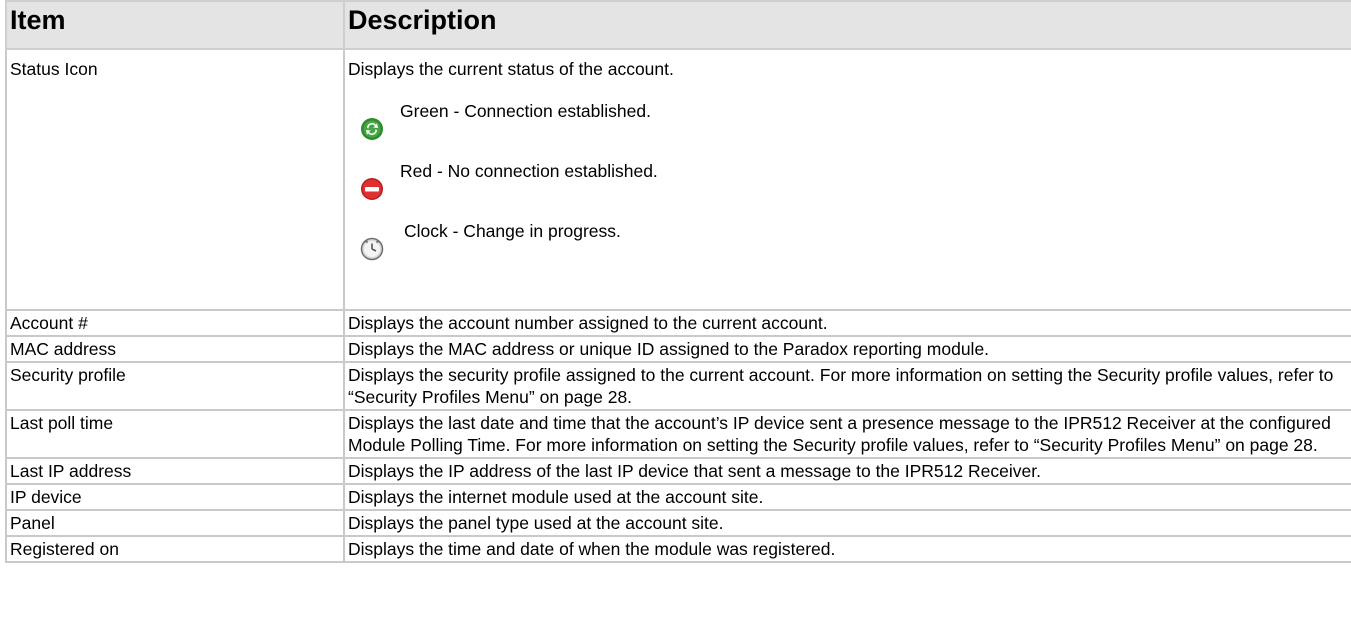 The width and height of the screenshot is (1351, 635). Describe the element at coordinates (175, 386) in the screenshot. I see `item-cell: Security profile` at that location.